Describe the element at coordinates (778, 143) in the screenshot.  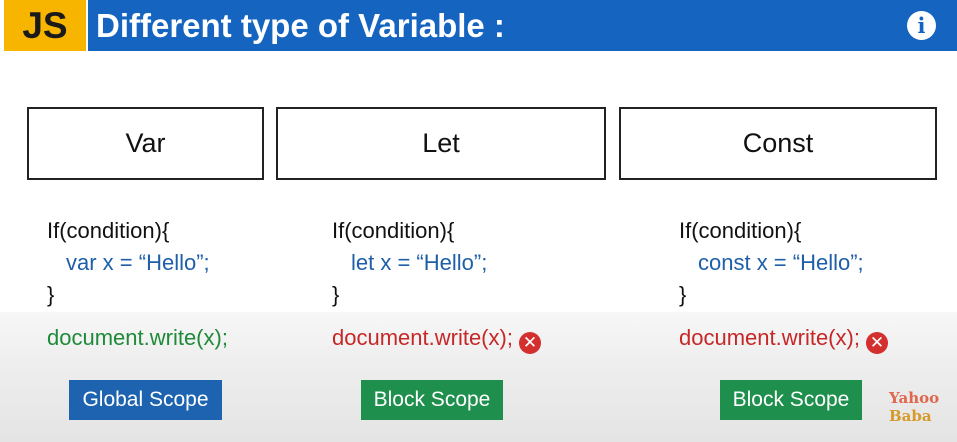
I see `const-keyword-box: Const` at that location.